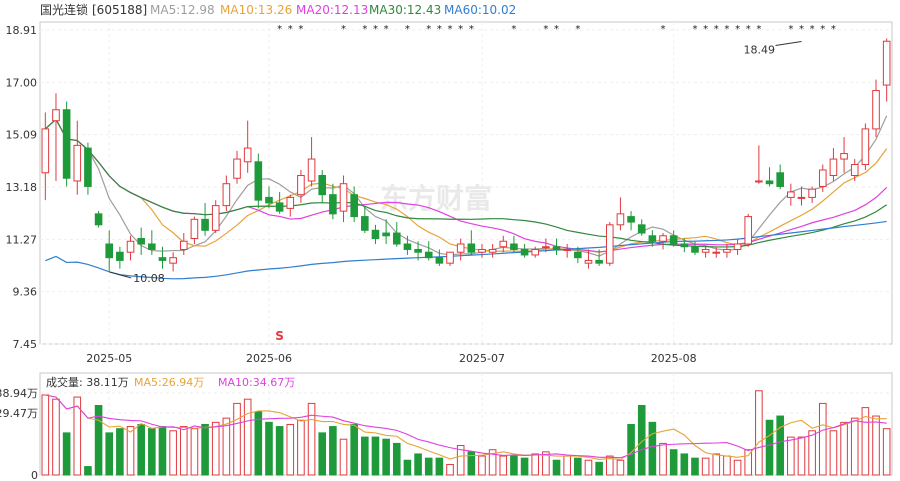 This screenshot has height=481, width=900. Describe the element at coordinates (22, 82) in the screenshot. I see `price-tick-label: 17.00` at that location.